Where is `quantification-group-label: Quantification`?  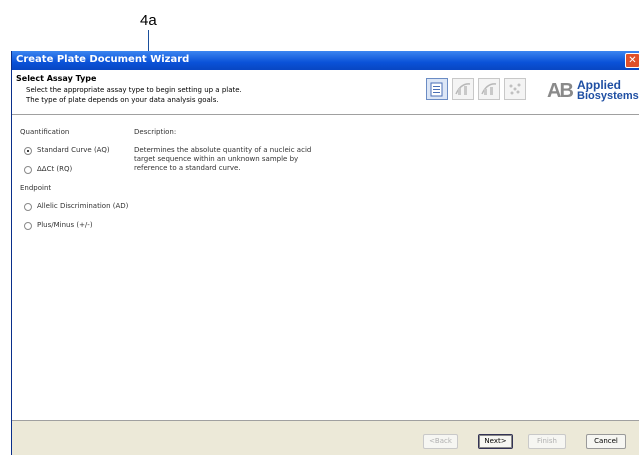
quantification-group-label: Quantification is located at coordinates (45, 132).